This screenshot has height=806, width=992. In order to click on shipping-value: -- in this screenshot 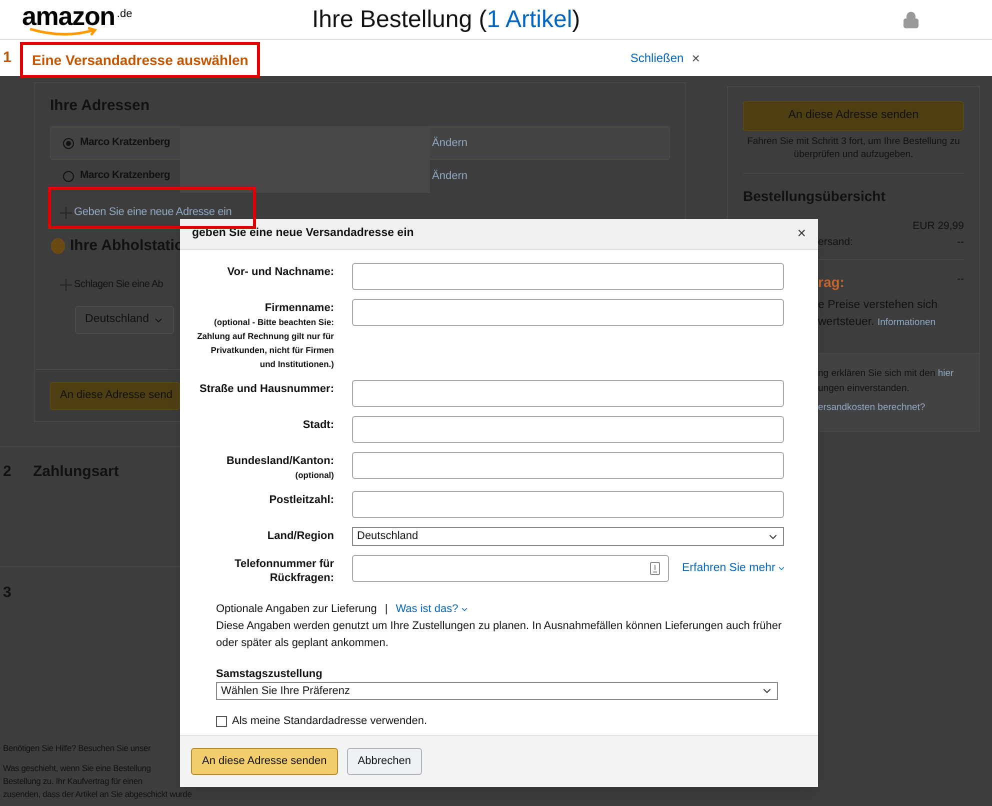, I will do `click(960, 242)`.